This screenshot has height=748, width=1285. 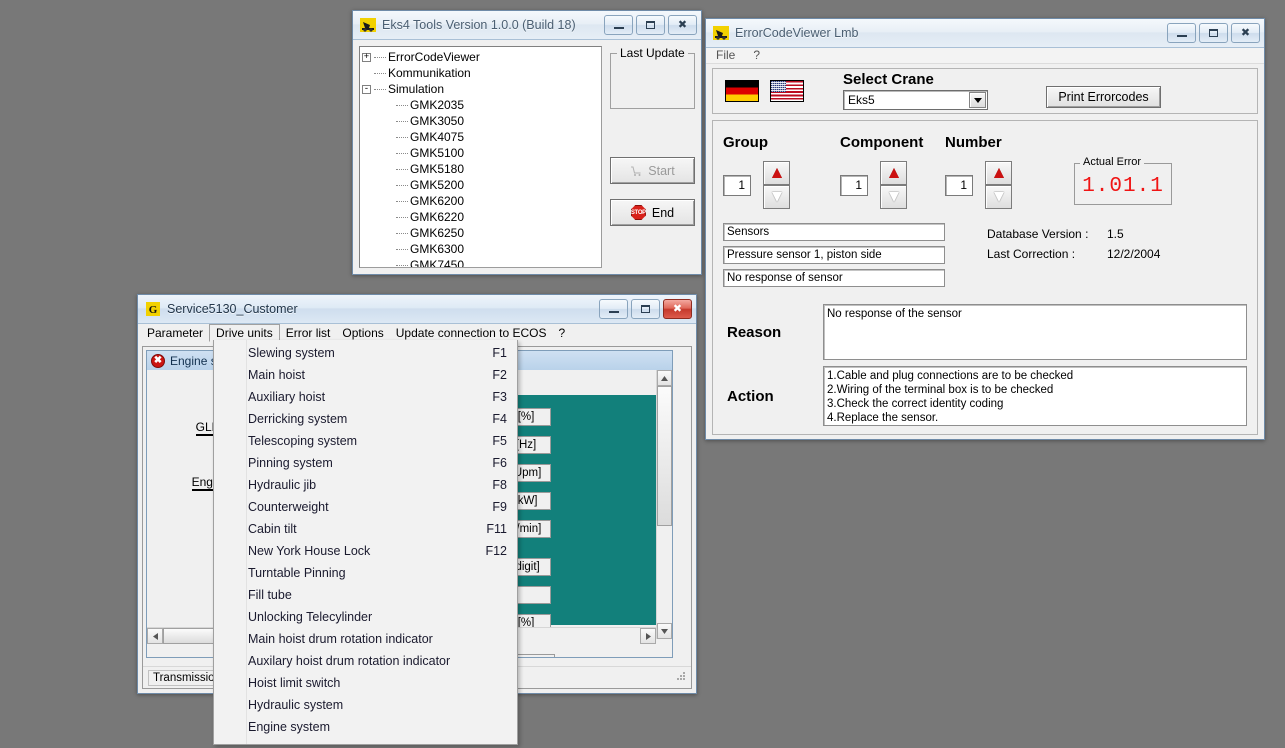 I want to click on scroll-up-button, so click(x=664, y=378).